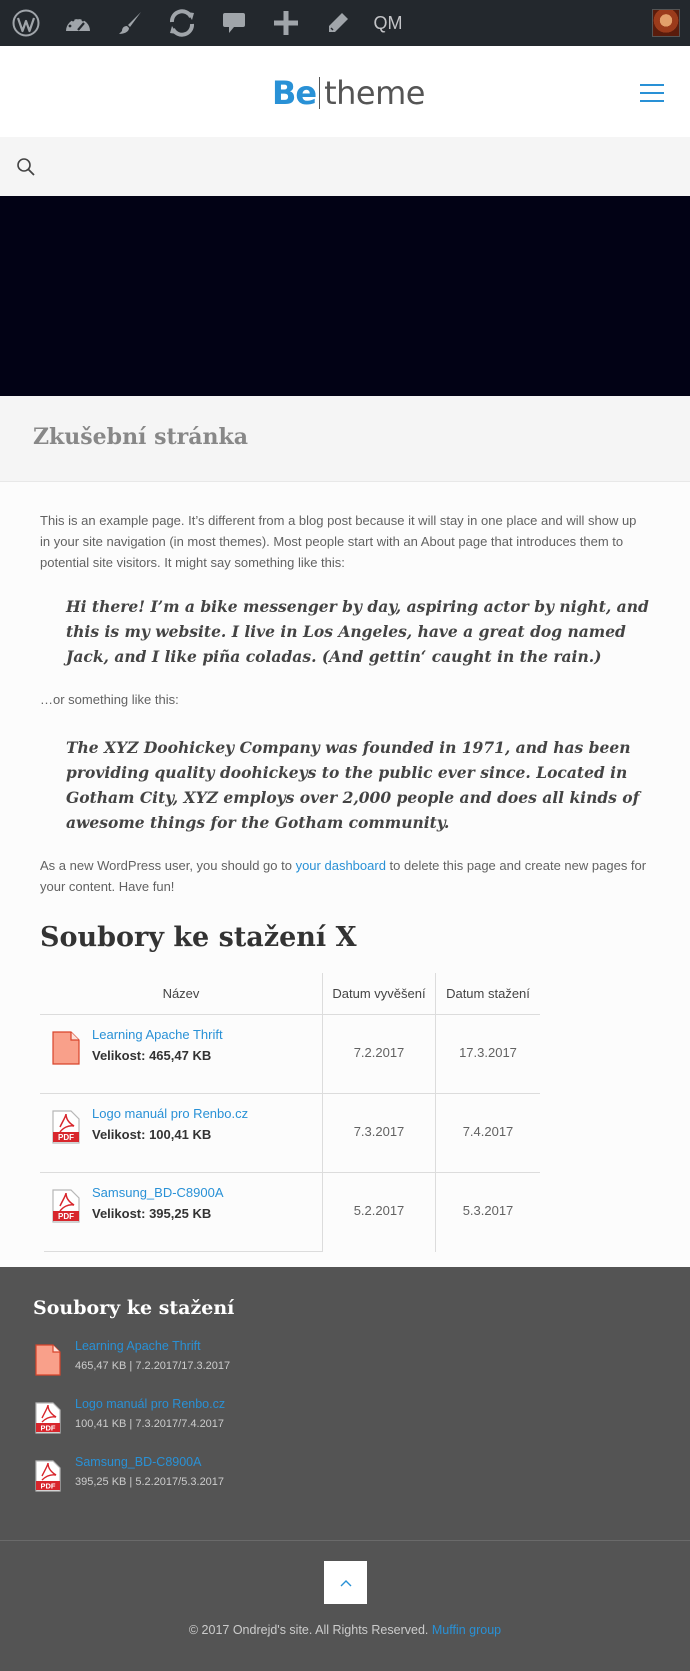  Describe the element at coordinates (138, 1346) in the screenshot. I see `widget-file-link: Learning Apache Thrift` at that location.